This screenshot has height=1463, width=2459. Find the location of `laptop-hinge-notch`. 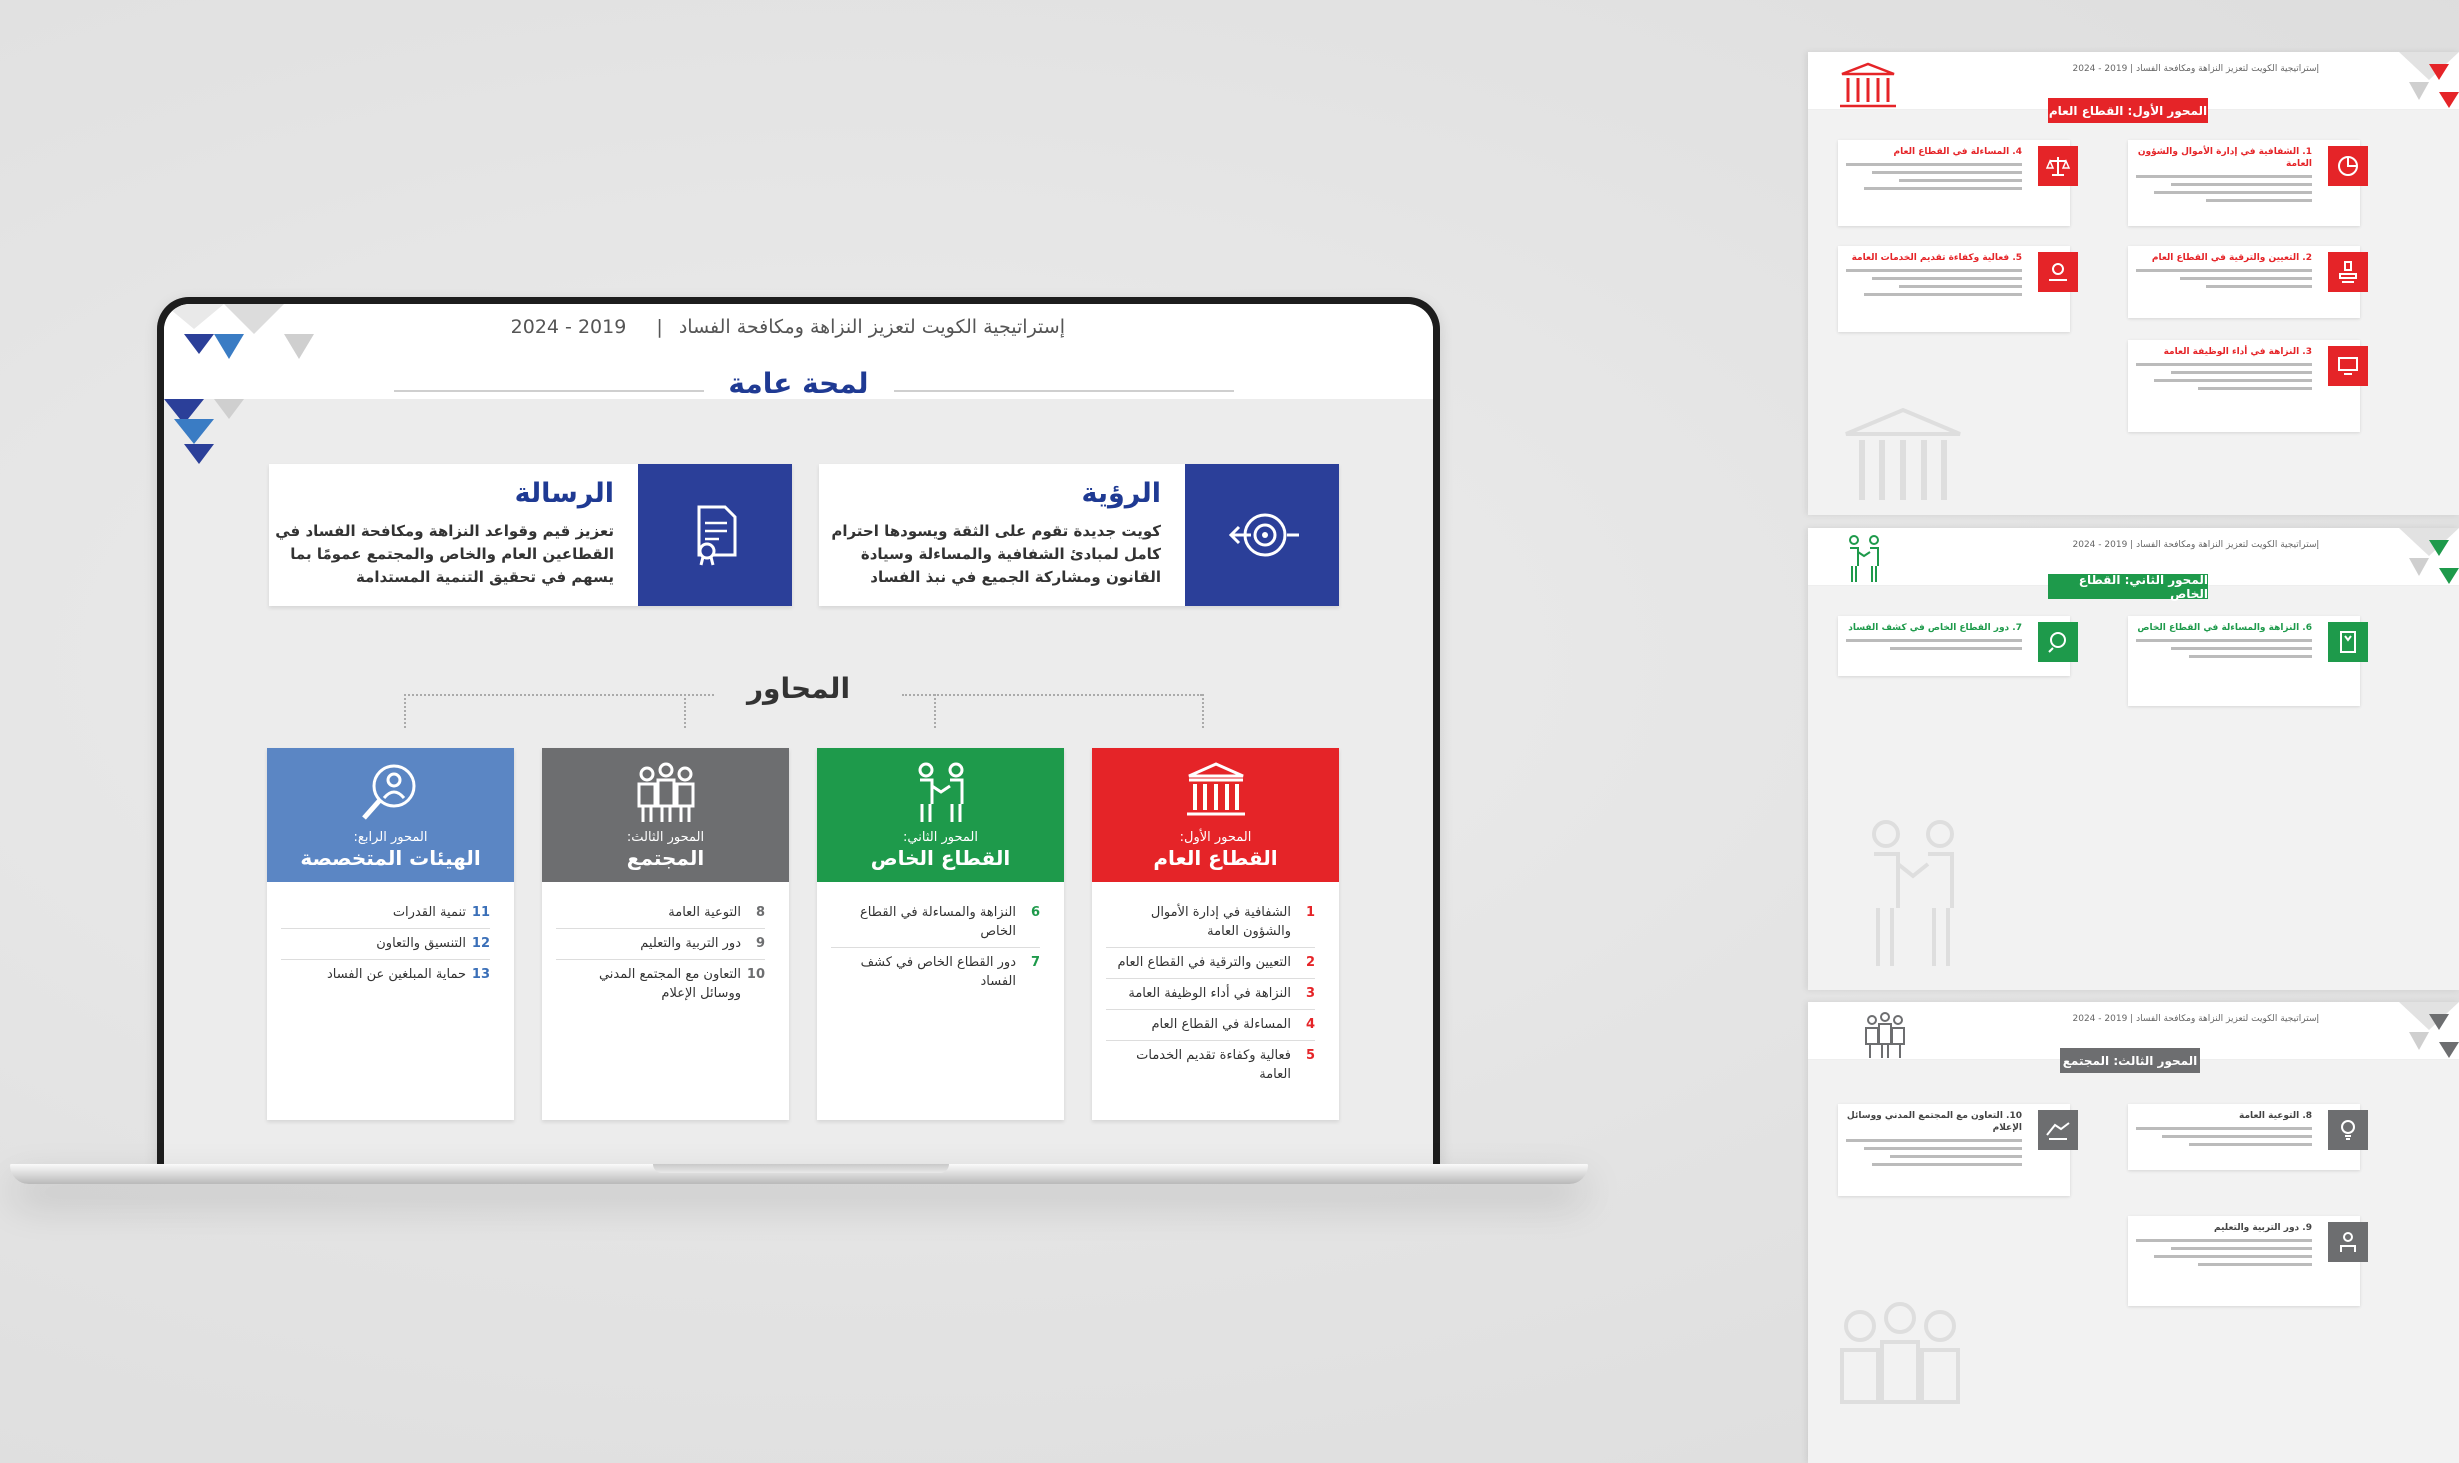

laptop-hinge-notch is located at coordinates (801, 1168).